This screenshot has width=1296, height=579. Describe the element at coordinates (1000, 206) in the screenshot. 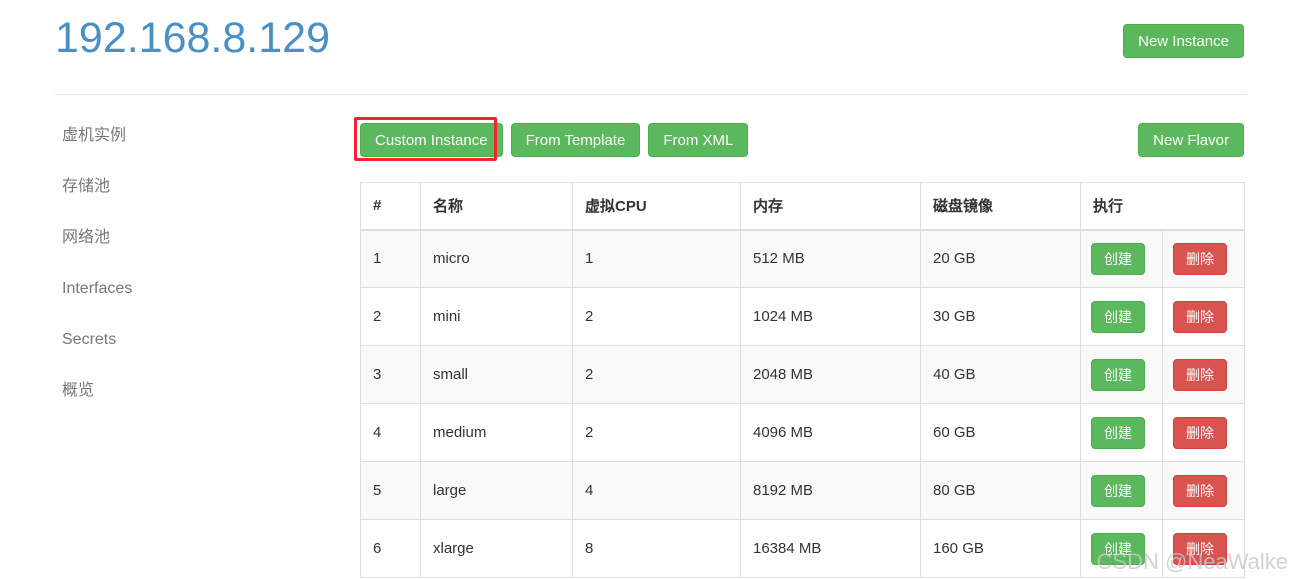

I see `column-header-disk: 磁盘镜像` at that location.